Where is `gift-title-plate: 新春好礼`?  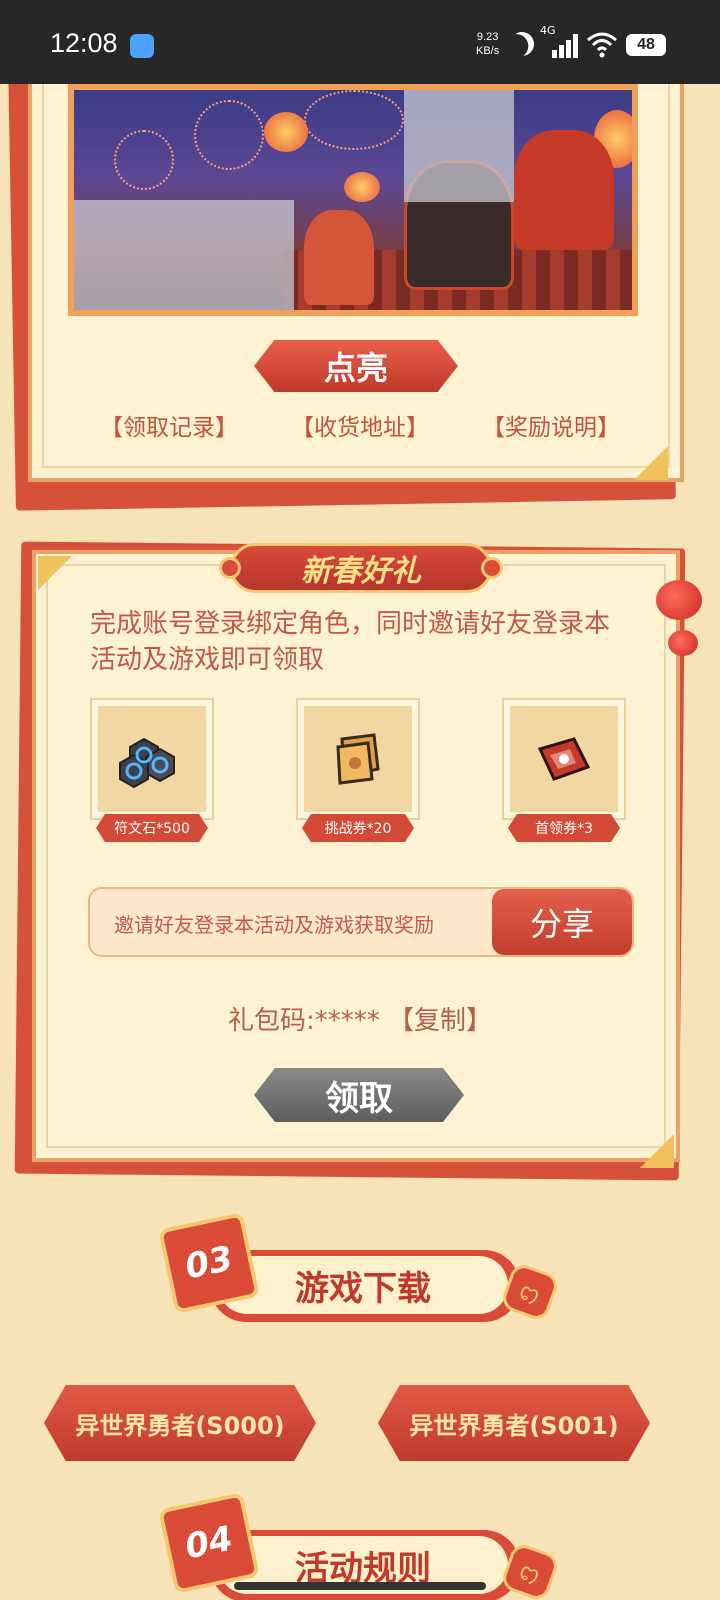
gift-title-plate: 新春好礼 is located at coordinates (361, 568).